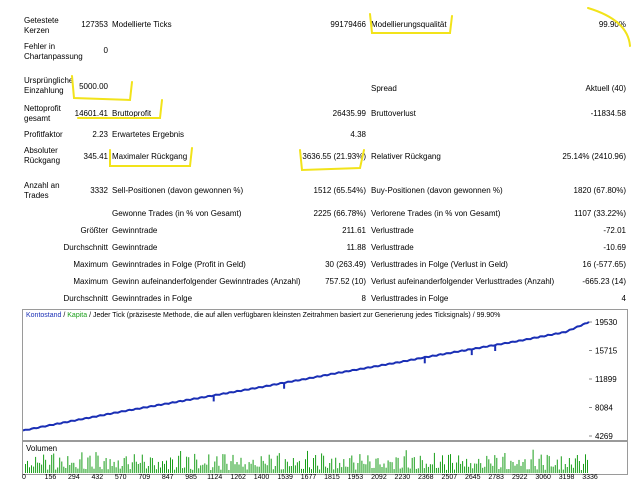 This screenshot has width=640, height=482. Describe the element at coordinates (411, 23) in the screenshot. I see `highlight-modelling-quality` at that location.